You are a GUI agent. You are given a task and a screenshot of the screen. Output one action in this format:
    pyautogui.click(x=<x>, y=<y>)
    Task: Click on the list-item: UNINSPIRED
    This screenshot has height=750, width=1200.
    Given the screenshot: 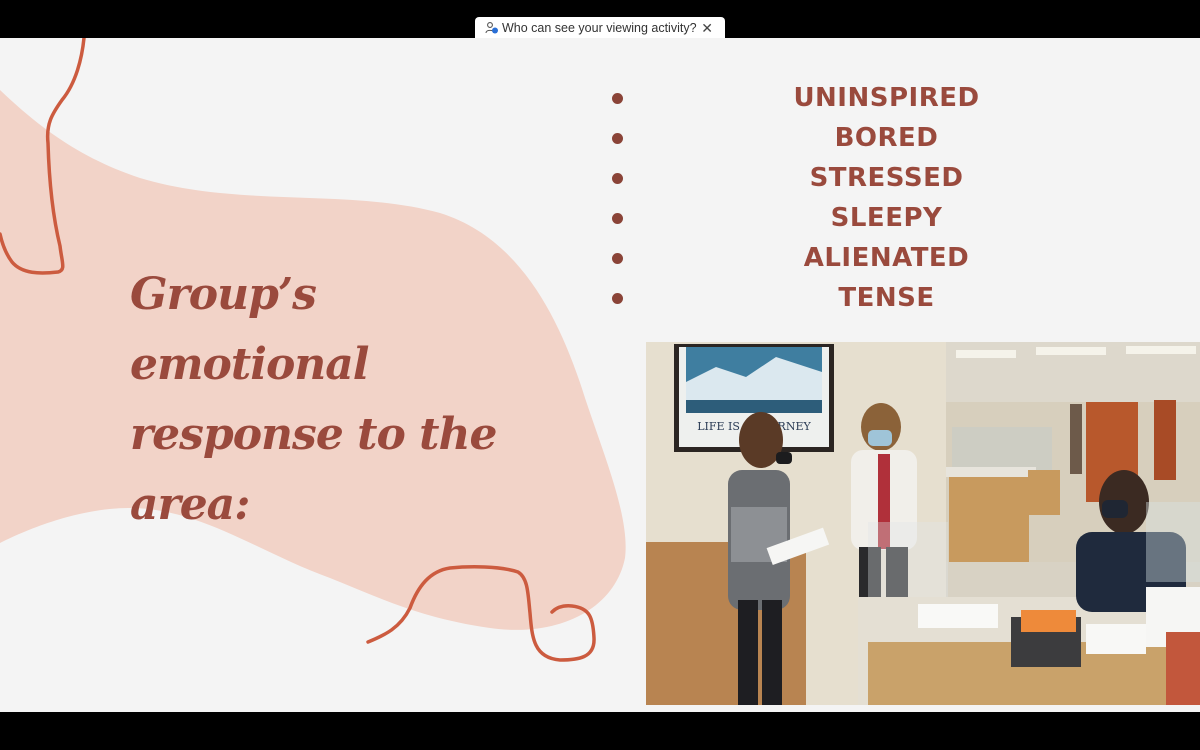 What is the action you would take?
    pyautogui.click(x=892, y=98)
    